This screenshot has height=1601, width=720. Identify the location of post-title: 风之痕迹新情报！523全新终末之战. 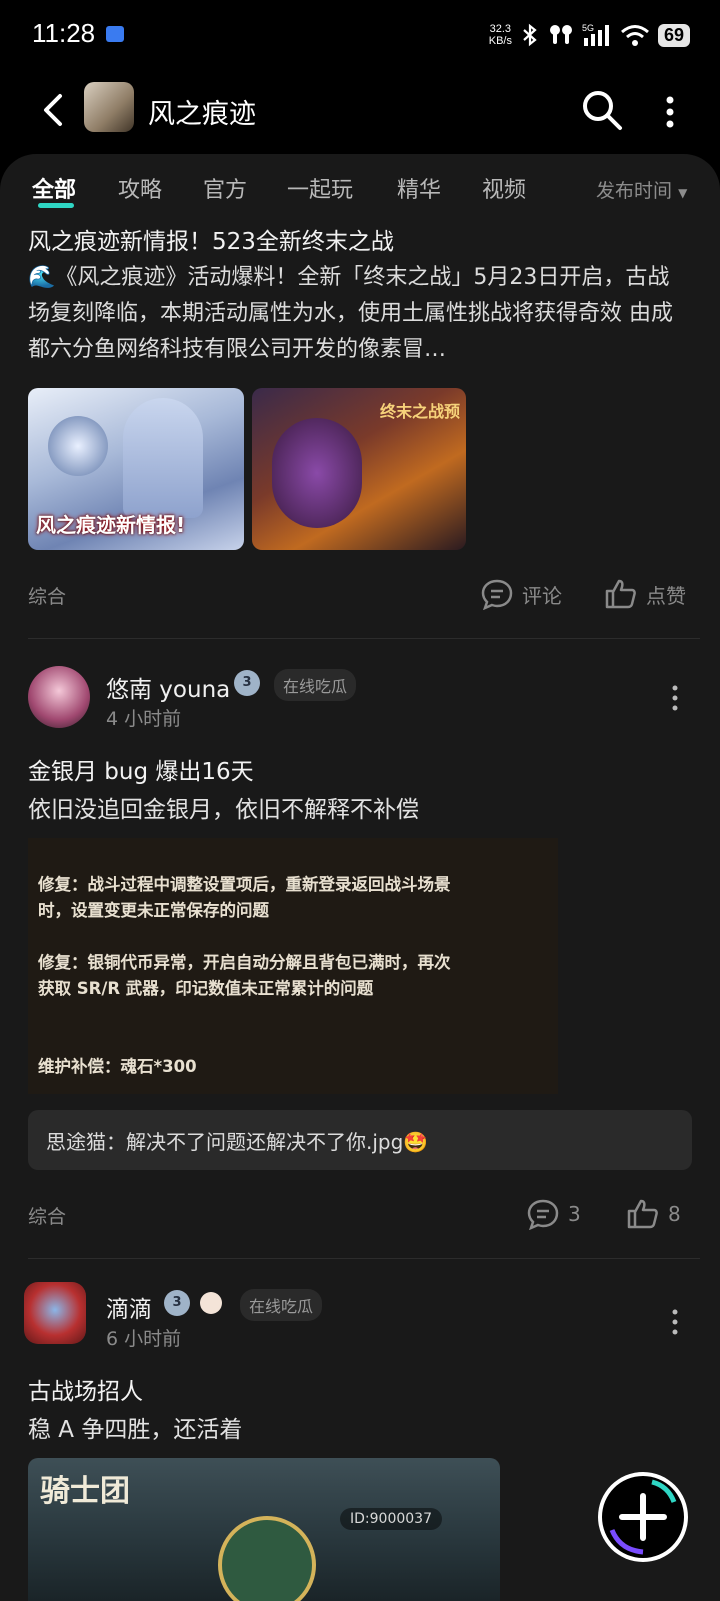
(211, 239).